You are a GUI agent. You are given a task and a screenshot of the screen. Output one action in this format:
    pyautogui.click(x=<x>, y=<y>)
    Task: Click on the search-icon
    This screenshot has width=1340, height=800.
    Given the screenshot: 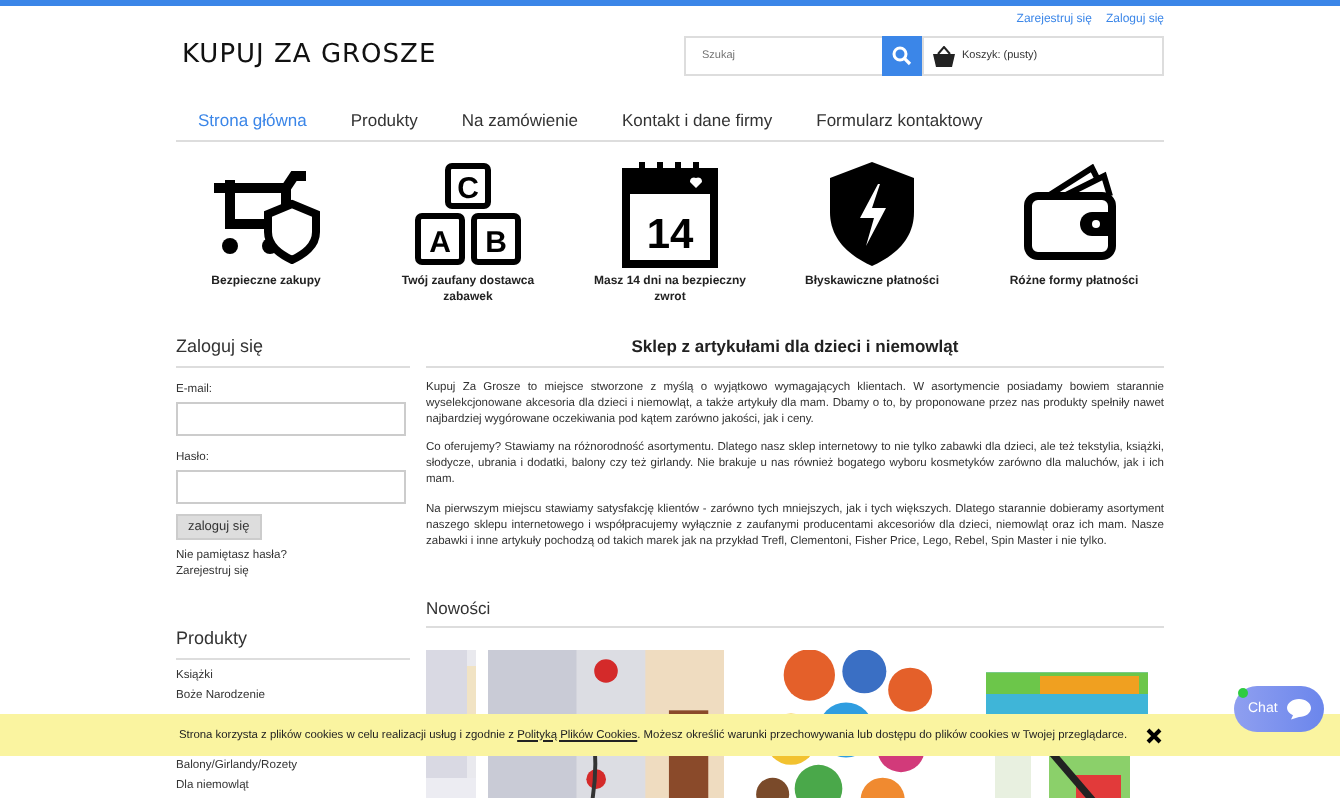 What is the action you would take?
    pyautogui.click(x=902, y=56)
    